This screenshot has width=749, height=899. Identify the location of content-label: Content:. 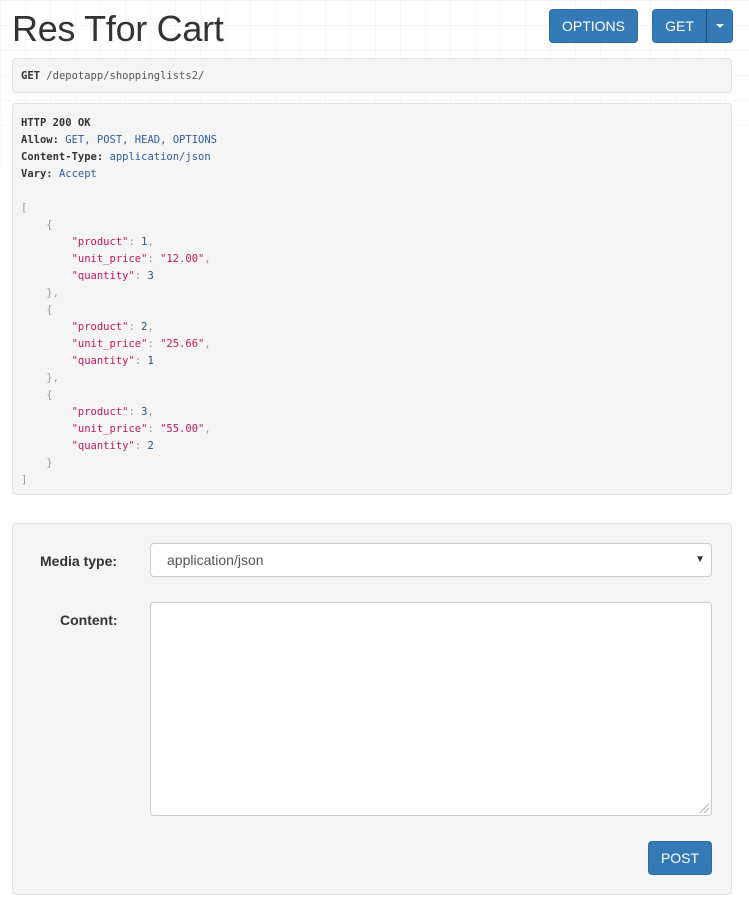
(89, 620).